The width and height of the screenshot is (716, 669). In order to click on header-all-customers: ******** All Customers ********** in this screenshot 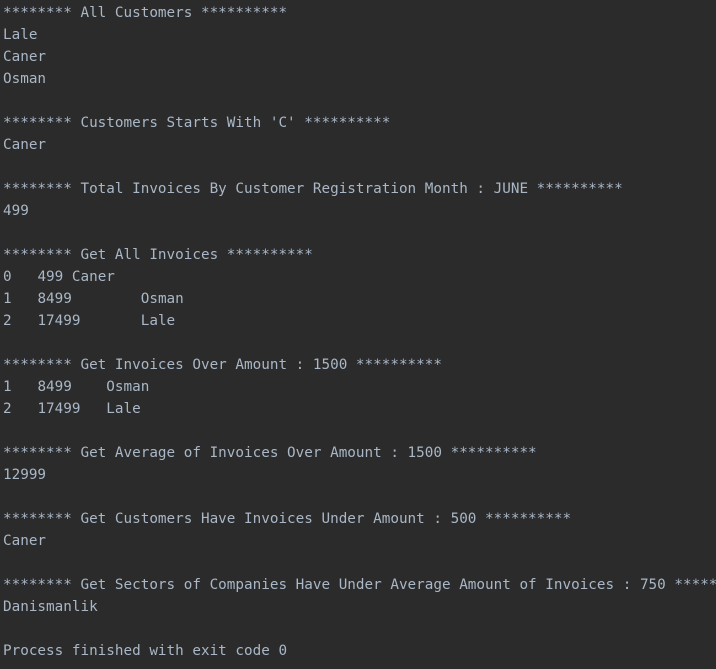, I will do `click(145, 13)`.